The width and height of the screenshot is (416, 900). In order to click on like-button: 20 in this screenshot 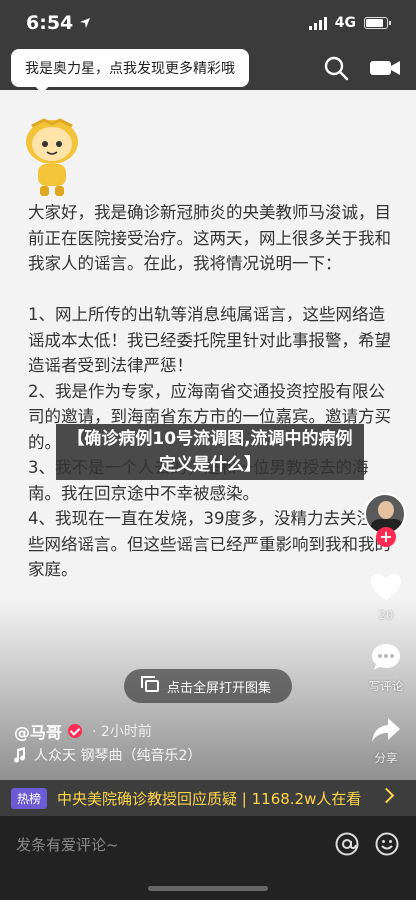, I will do `click(386, 597)`.